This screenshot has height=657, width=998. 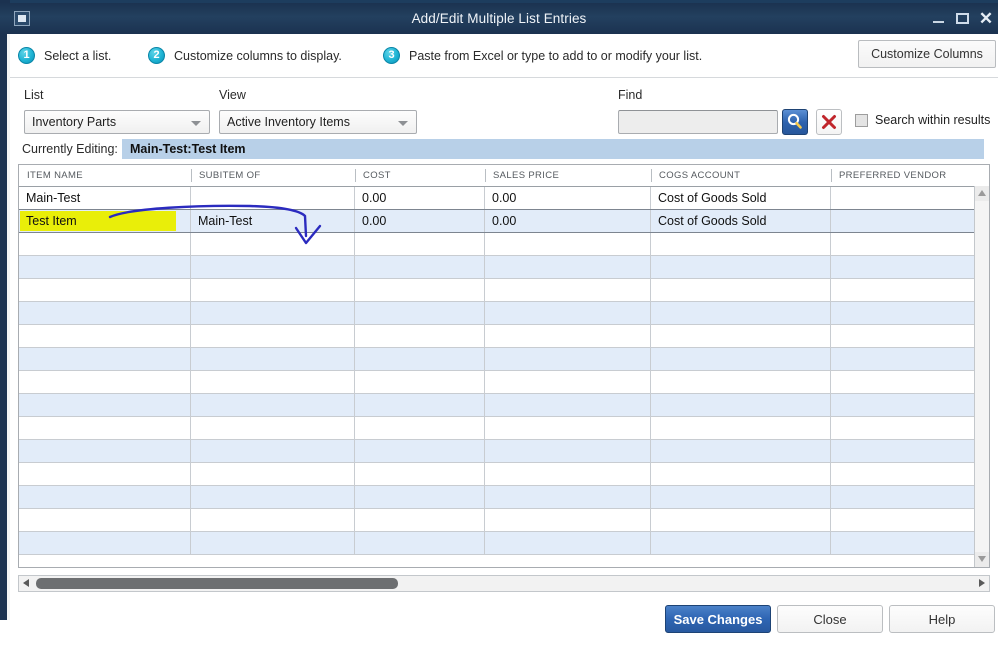 I want to click on grid-header-preferred-vendor: PREFERRED VENDOR, so click(x=903, y=175).